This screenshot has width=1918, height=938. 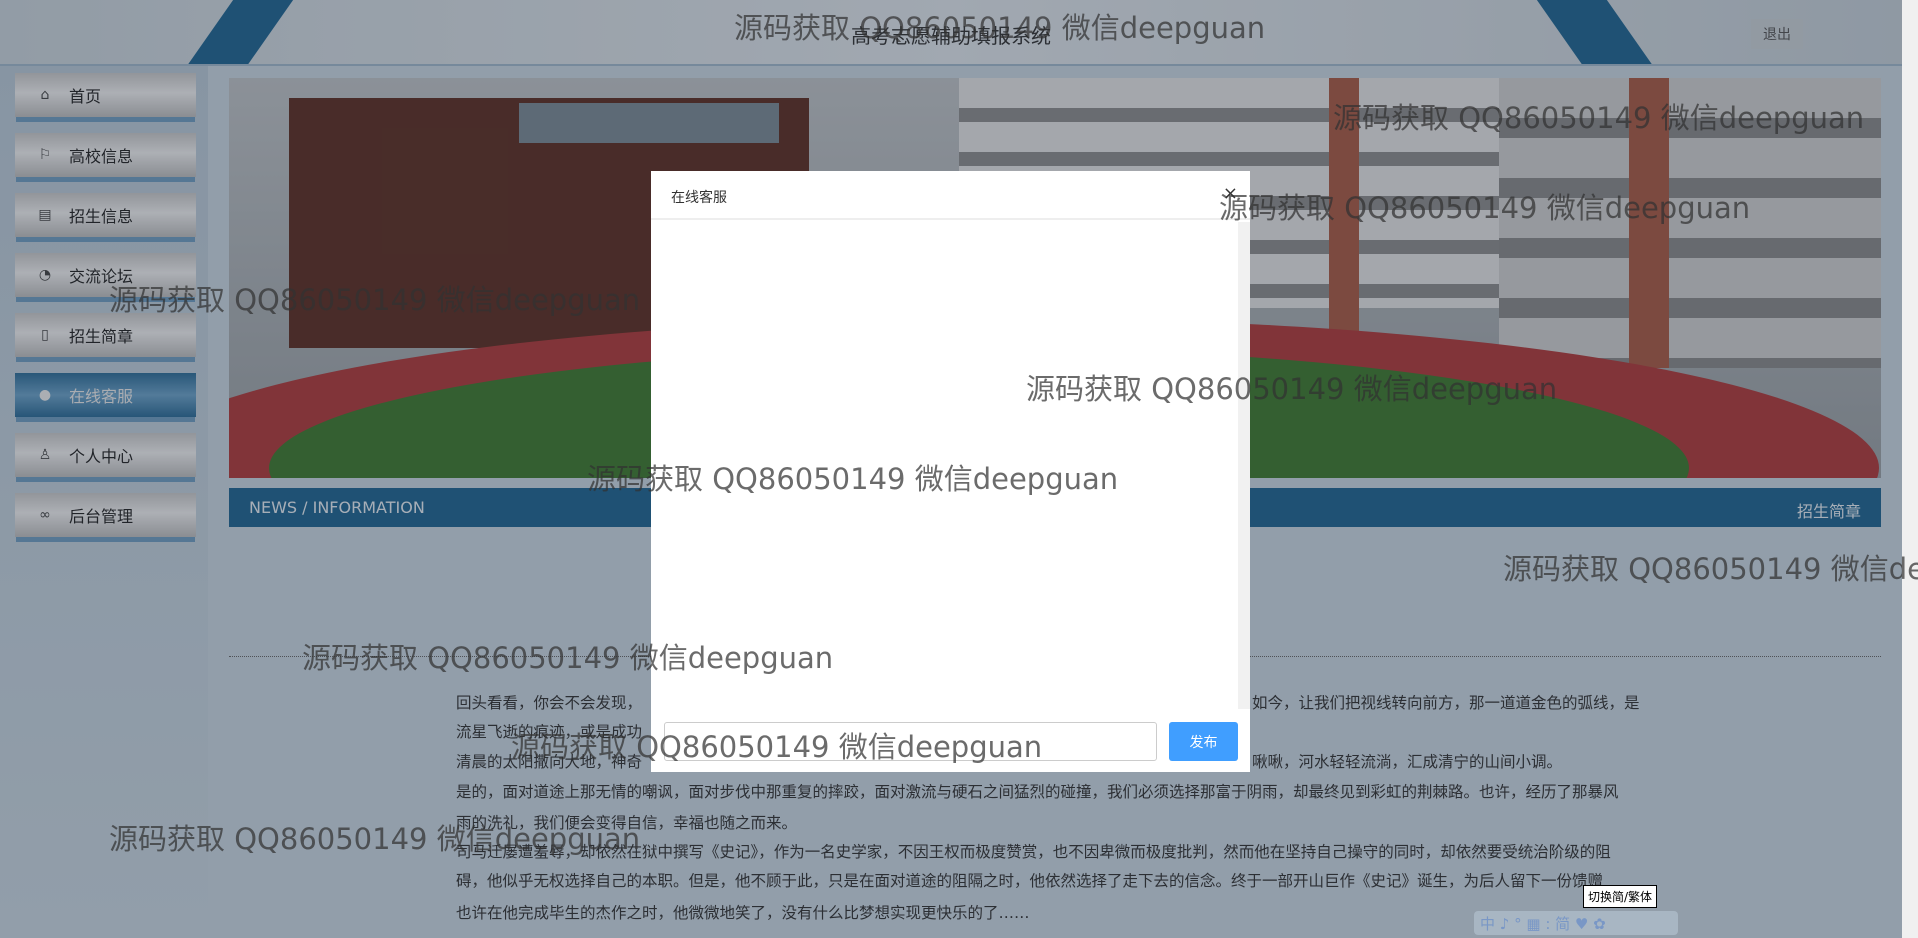 I want to click on translate-toolbar: 中 ♪ ° ▦ : 简 ♥ ✿, so click(x=1576, y=923).